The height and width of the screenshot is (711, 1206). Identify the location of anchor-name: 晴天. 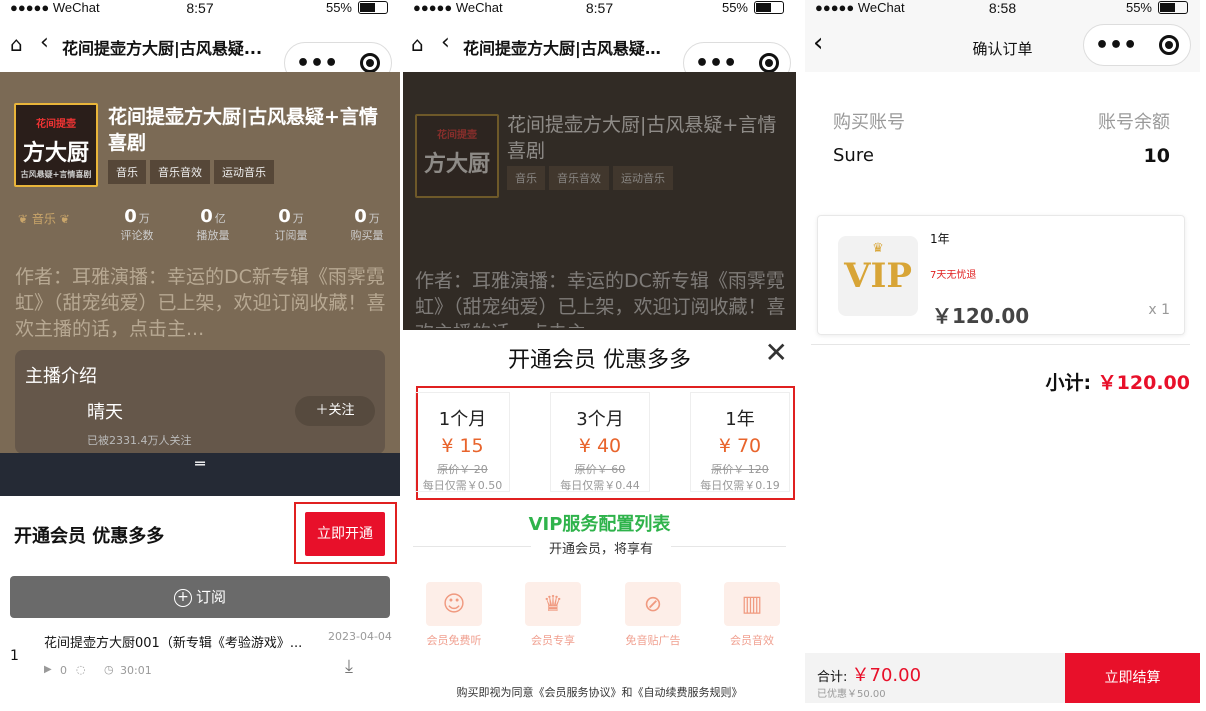
(105, 411).